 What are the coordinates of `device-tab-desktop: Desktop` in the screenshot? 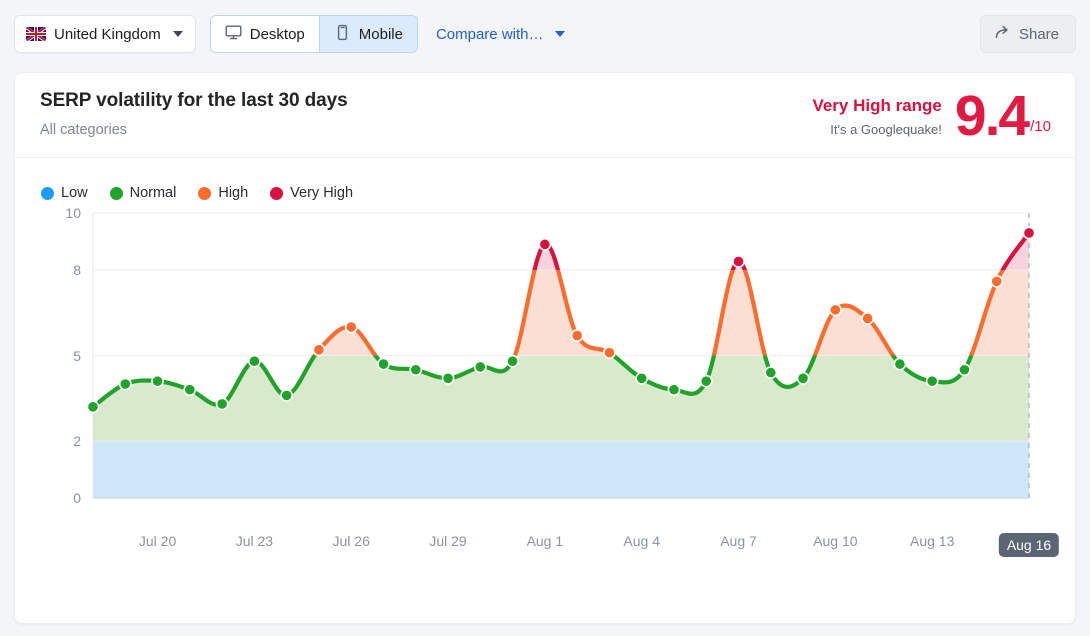 It's located at (264, 34).